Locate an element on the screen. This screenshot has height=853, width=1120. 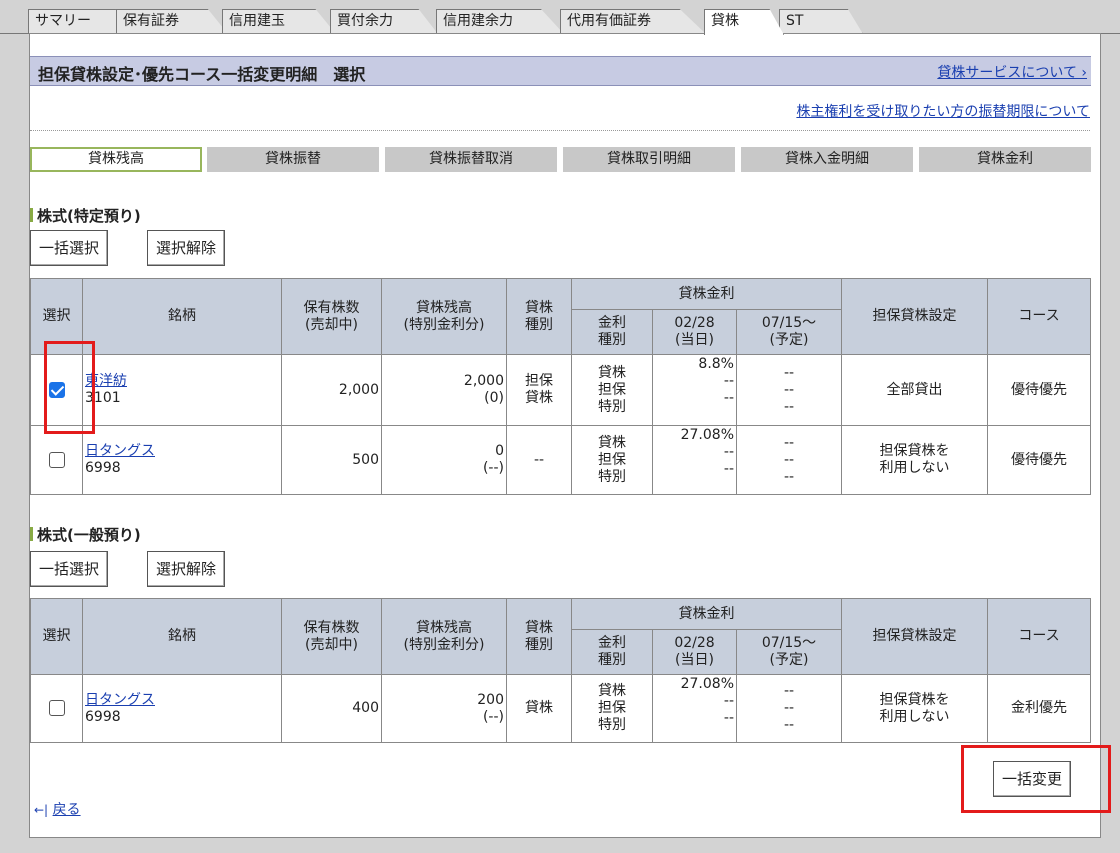
arrow-left-icon: ←| is located at coordinates (41, 810).